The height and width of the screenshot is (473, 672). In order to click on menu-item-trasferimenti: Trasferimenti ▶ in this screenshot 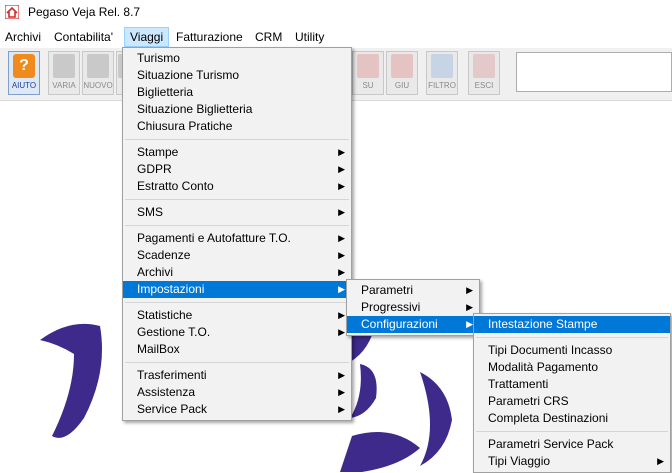, I will do `click(237, 375)`.